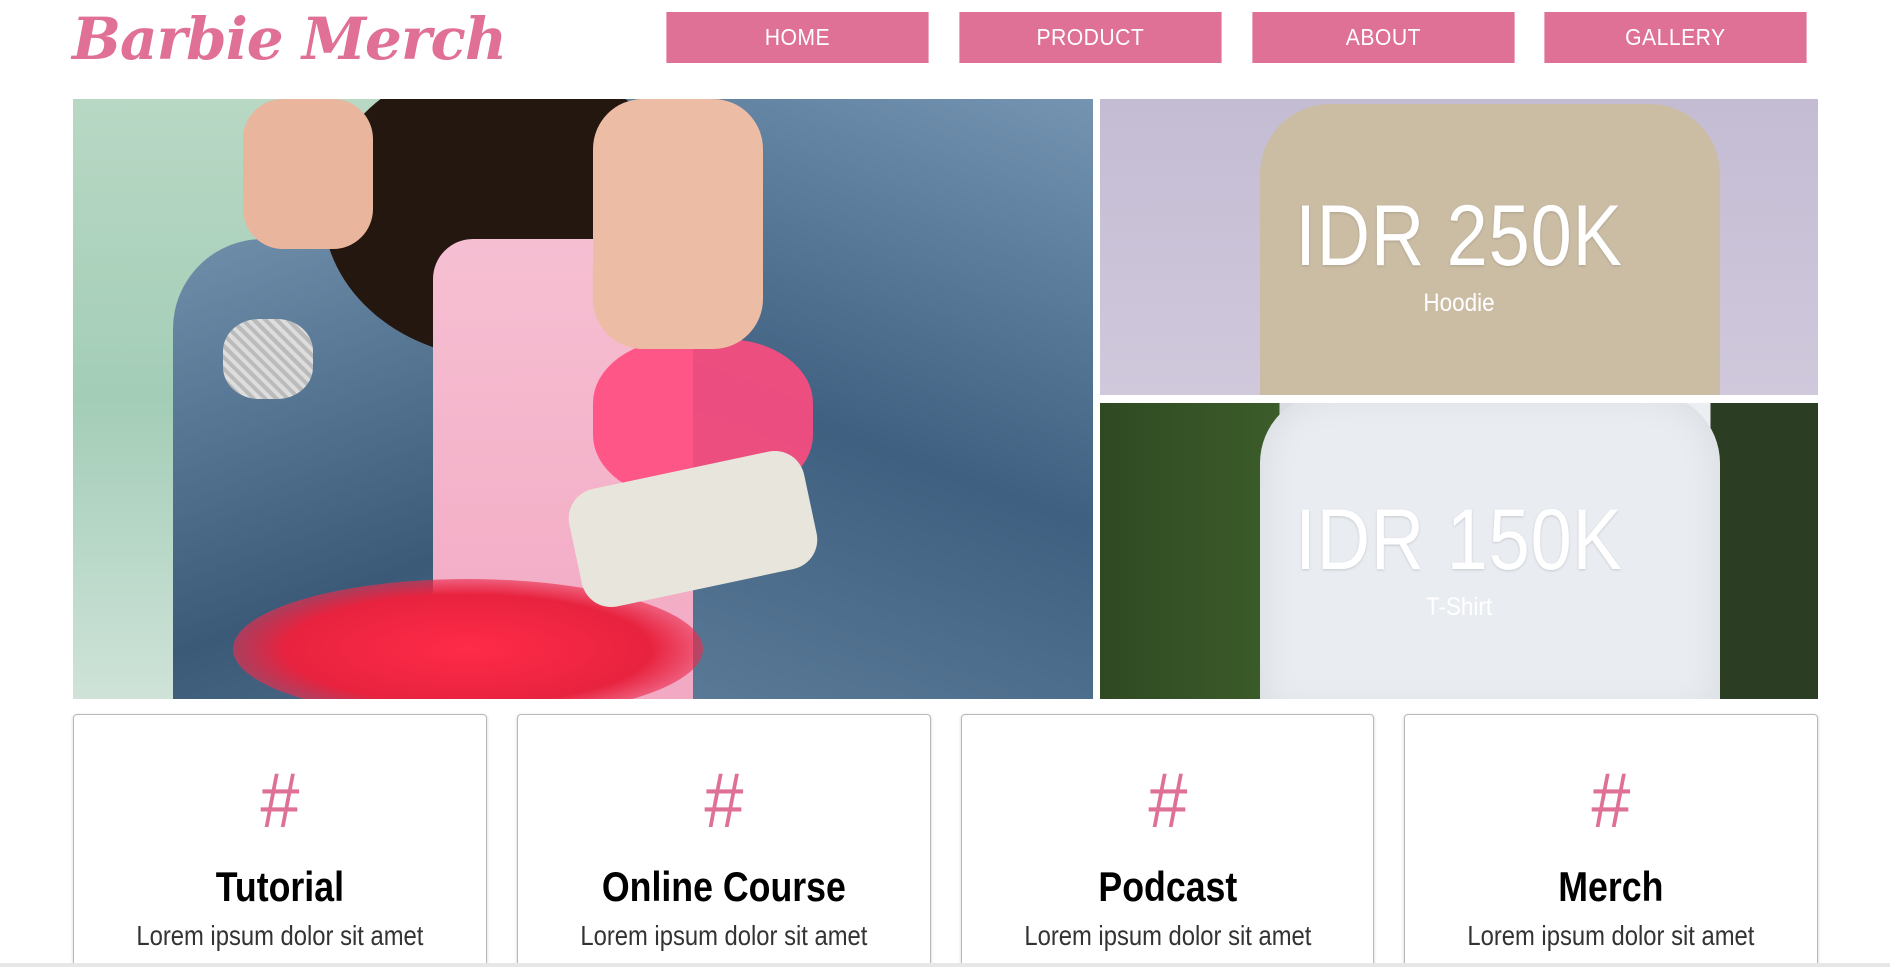  Describe the element at coordinates (1459, 540) in the screenshot. I see `product-price: IDR 150K` at that location.